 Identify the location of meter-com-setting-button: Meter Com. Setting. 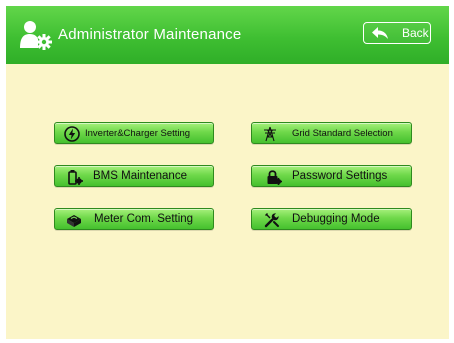
(134, 219).